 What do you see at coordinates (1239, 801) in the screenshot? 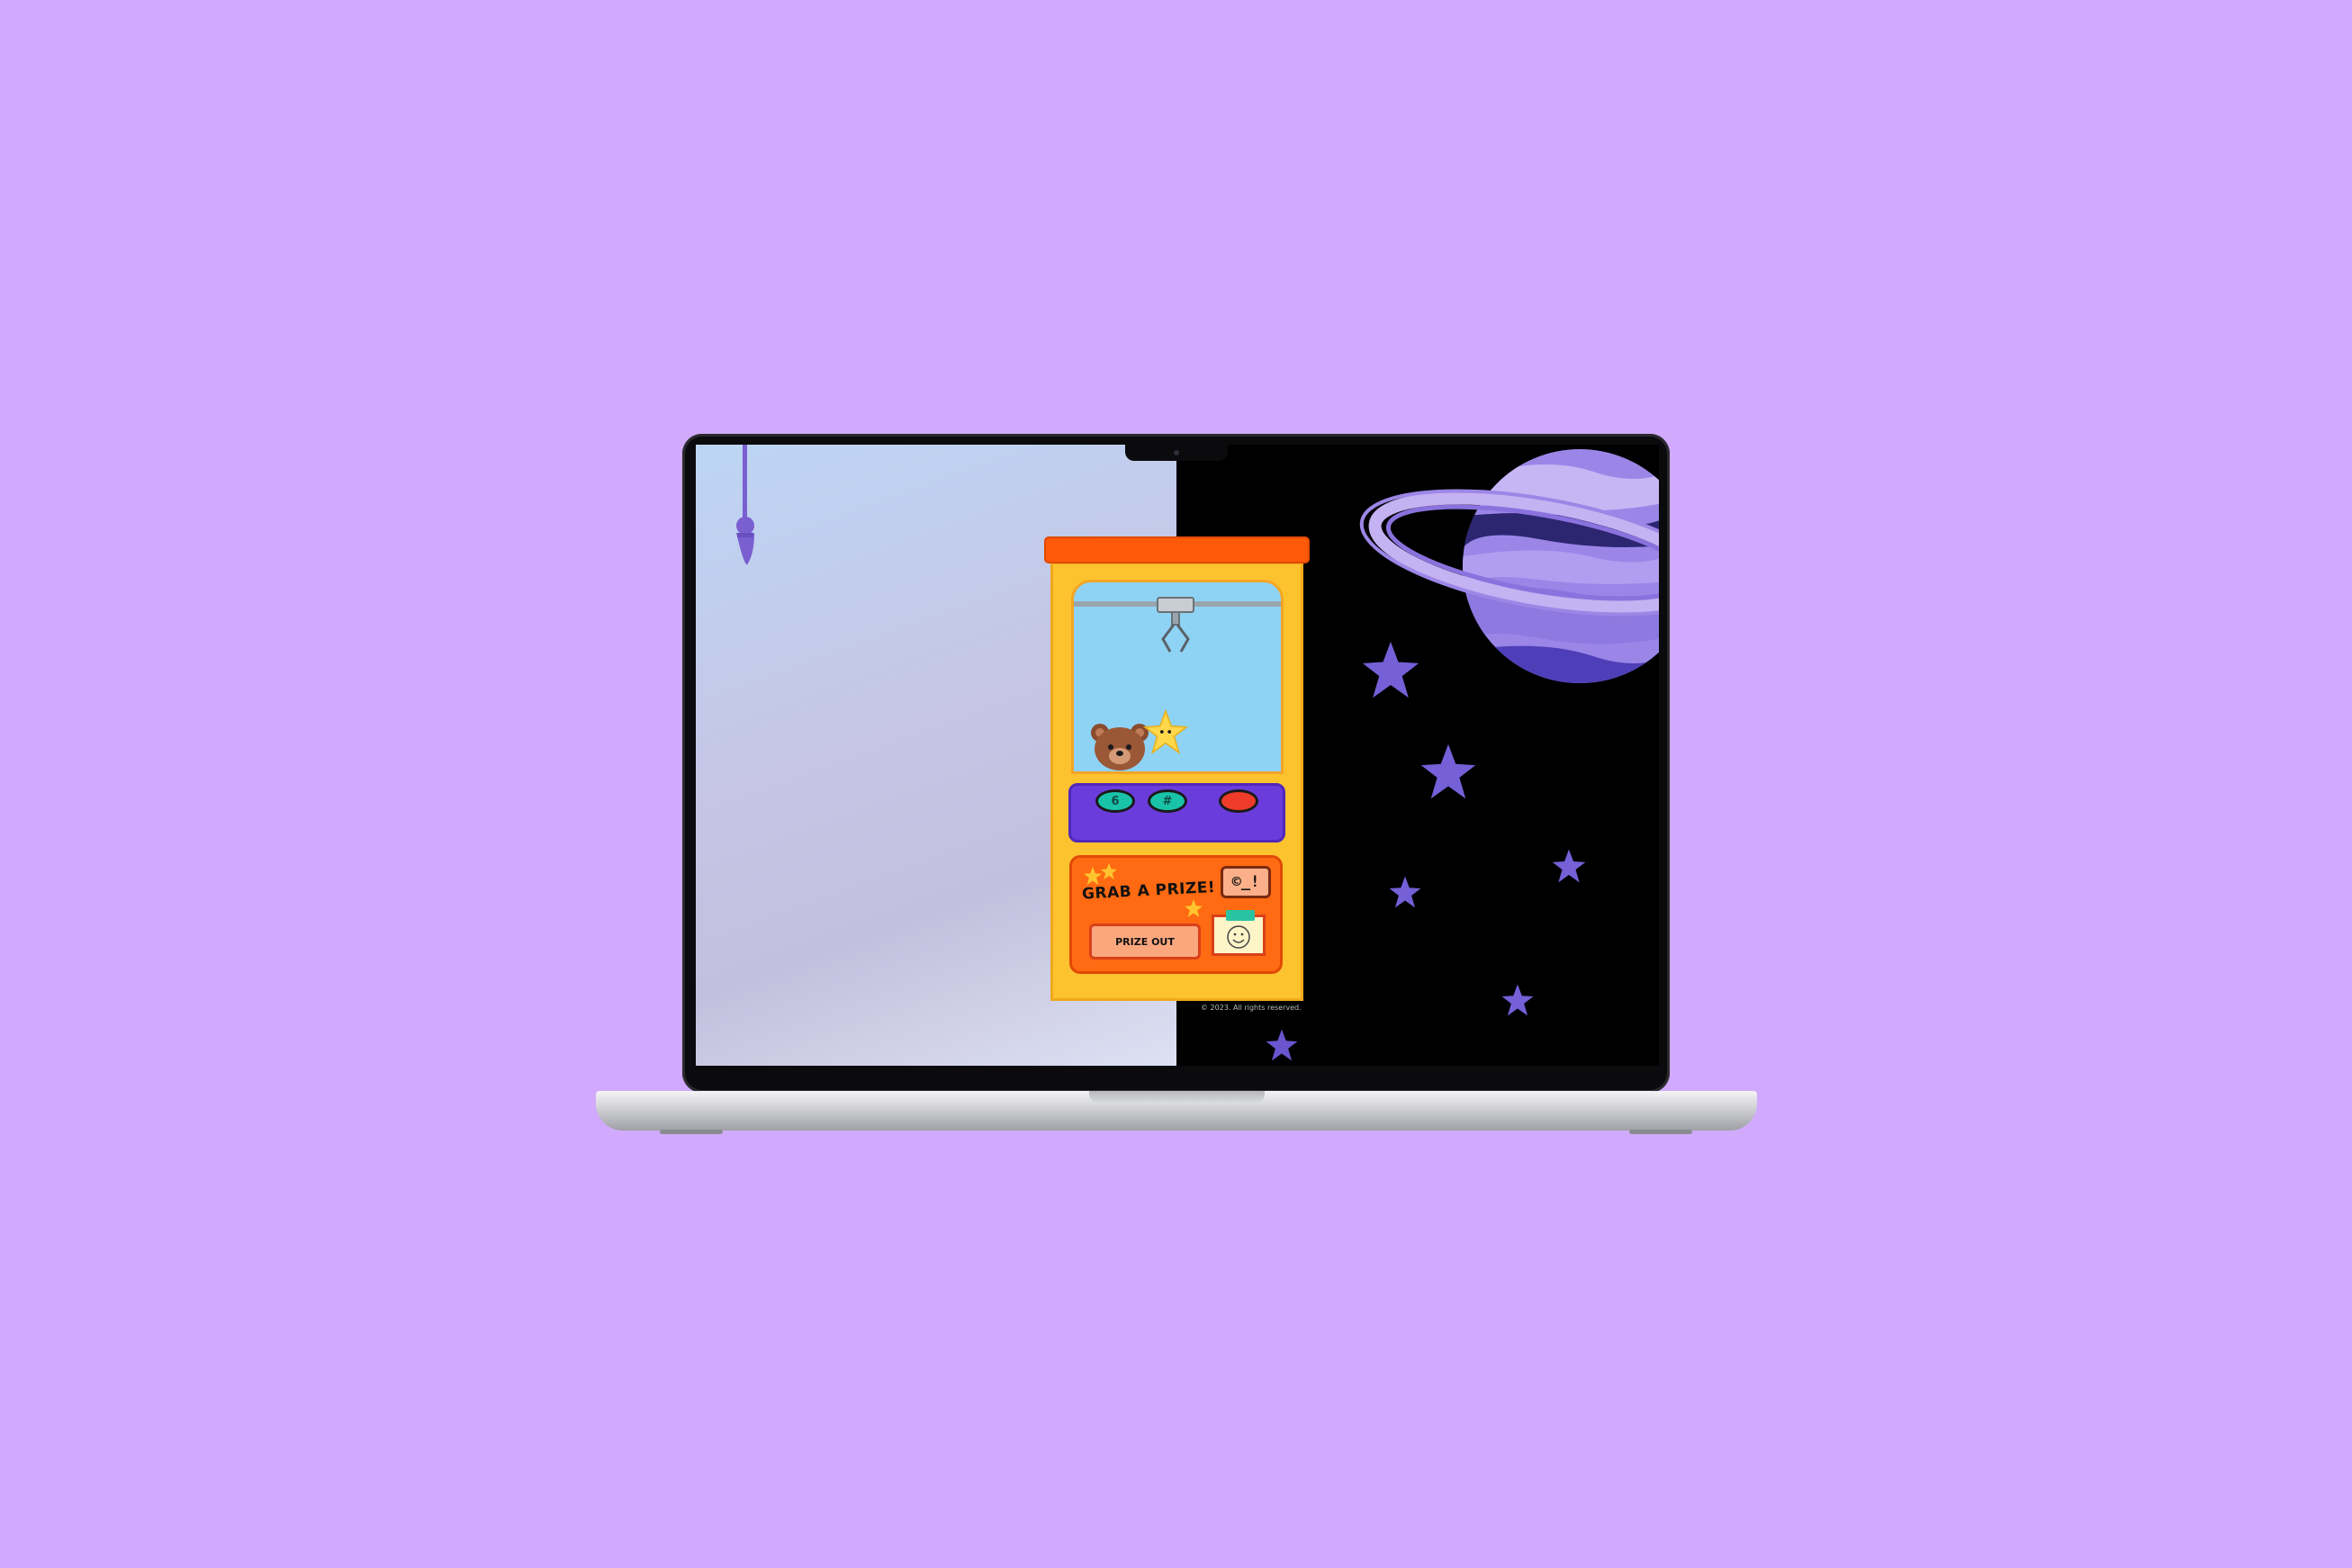
I see `grab-button` at bounding box center [1239, 801].